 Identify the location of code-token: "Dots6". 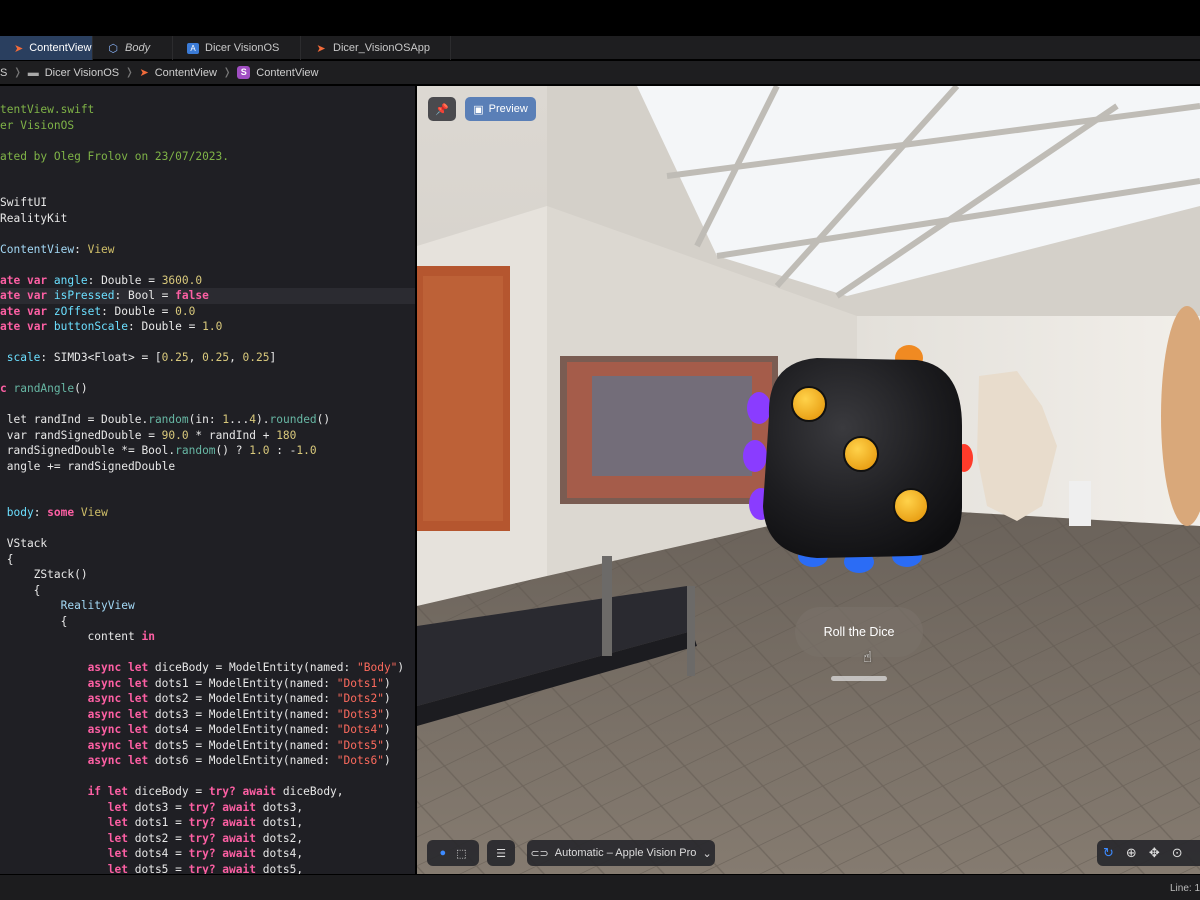
(360, 760).